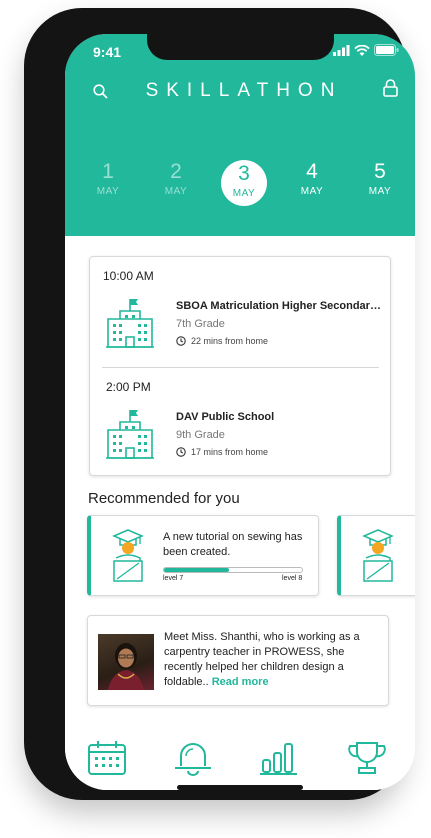 The width and height of the screenshot is (431, 838). What do you see at coordinates (126, 662) in the screenshot?
I see `teacher-photo` at bounding box center [126, 662].